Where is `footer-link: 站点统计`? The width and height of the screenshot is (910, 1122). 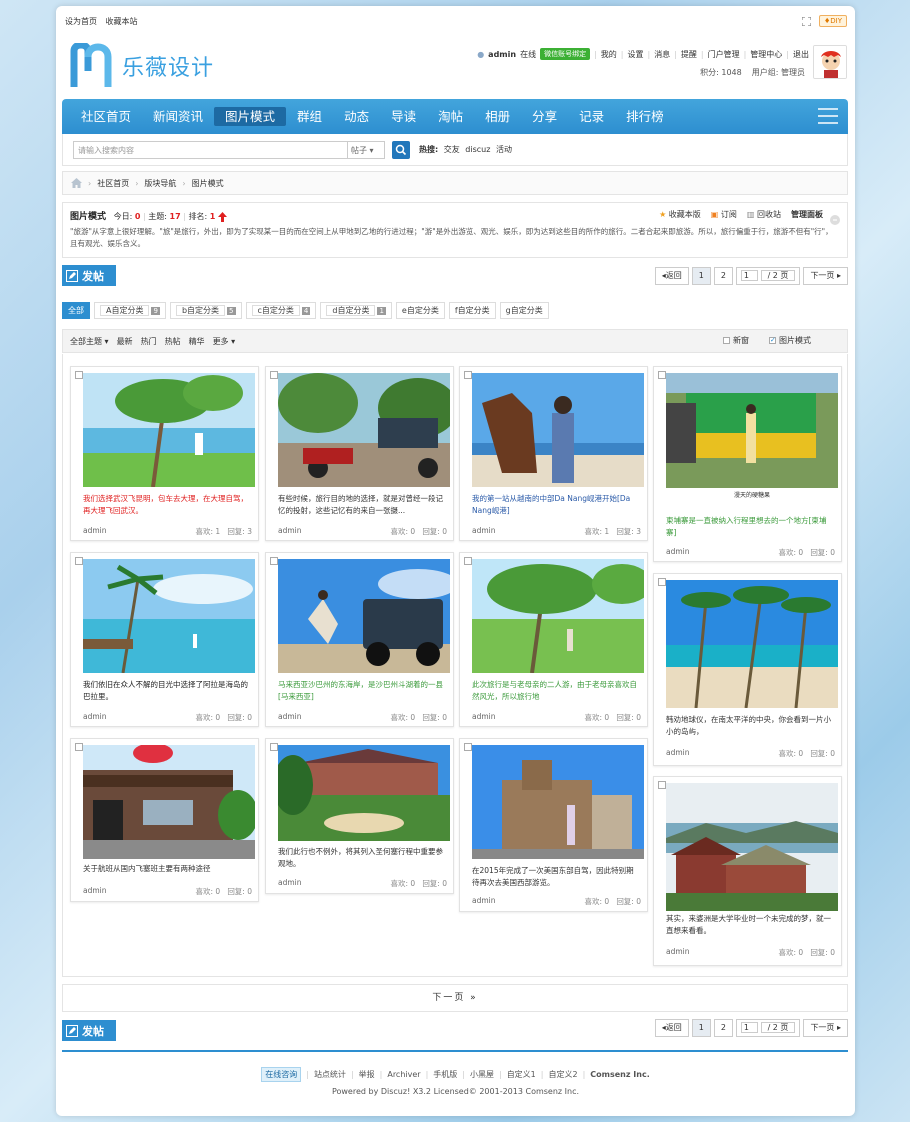
footer-link: 站点统计 is located at coordinates (330, 1074).